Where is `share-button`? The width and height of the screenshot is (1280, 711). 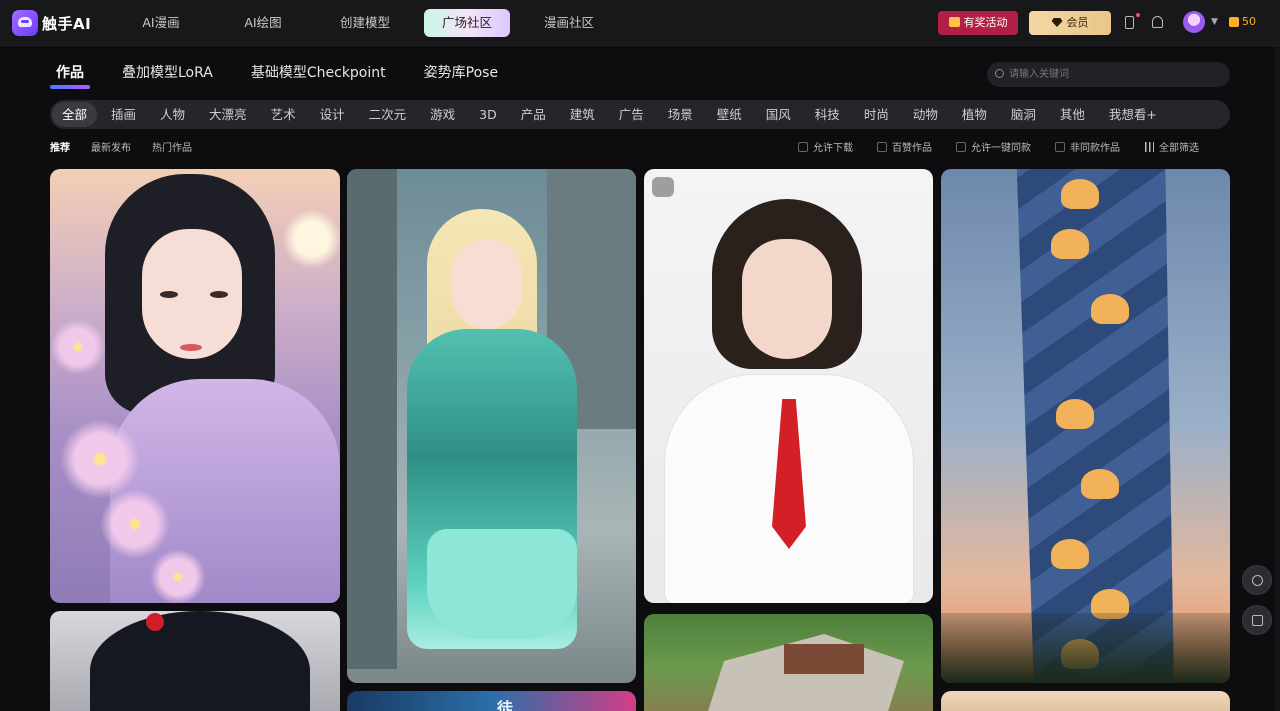
share-button is located at coordinates (1257, 620).